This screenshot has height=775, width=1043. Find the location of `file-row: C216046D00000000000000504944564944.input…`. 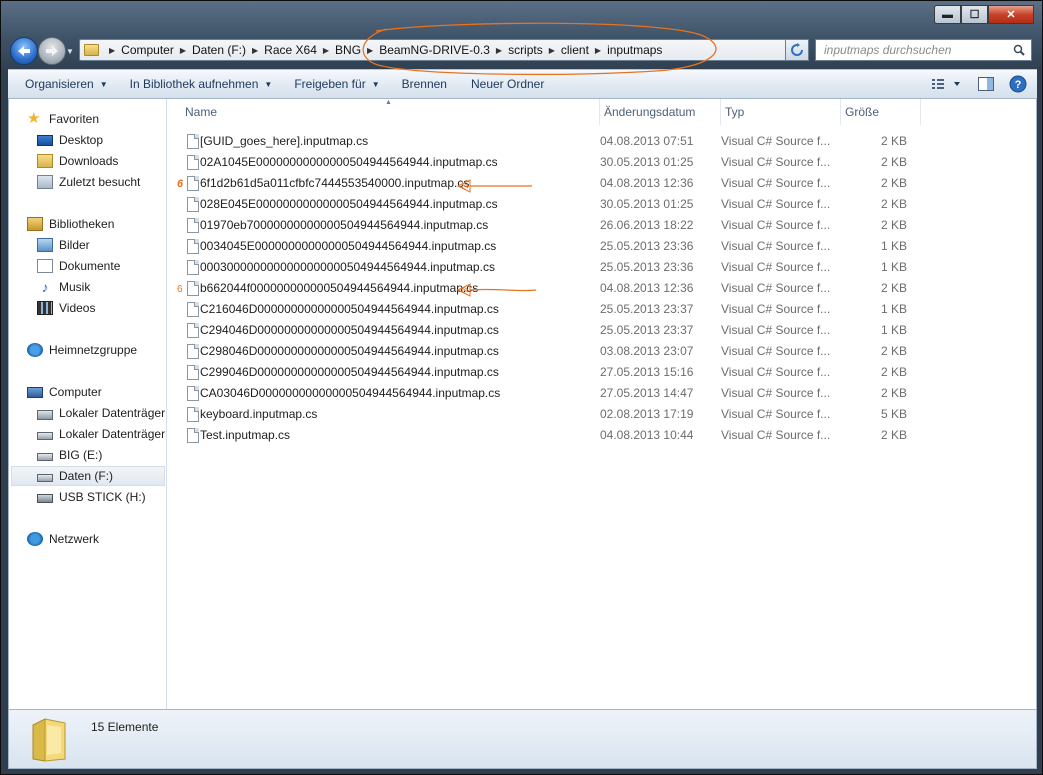

file-row: C216046D00000000000000504944564944.input… is located at coordinates (551, 309).